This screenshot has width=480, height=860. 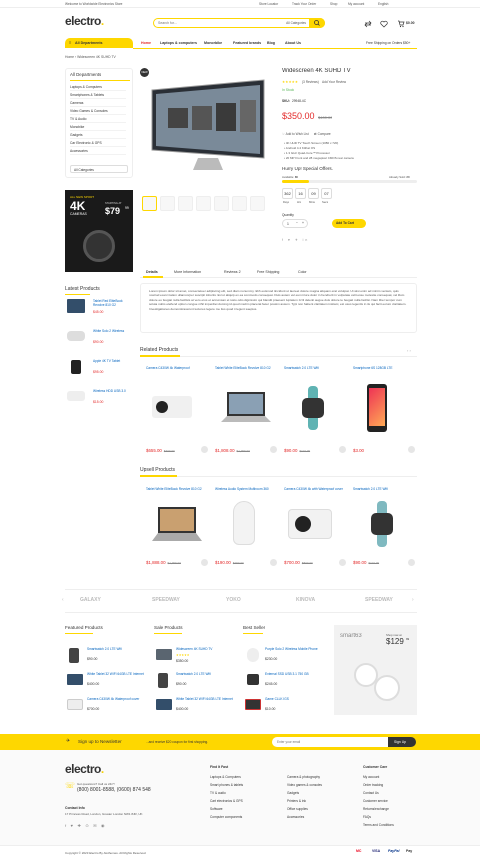 I want to click on list-item: White Solo 2 Wireless $90.00, so click(x=105, y=337).